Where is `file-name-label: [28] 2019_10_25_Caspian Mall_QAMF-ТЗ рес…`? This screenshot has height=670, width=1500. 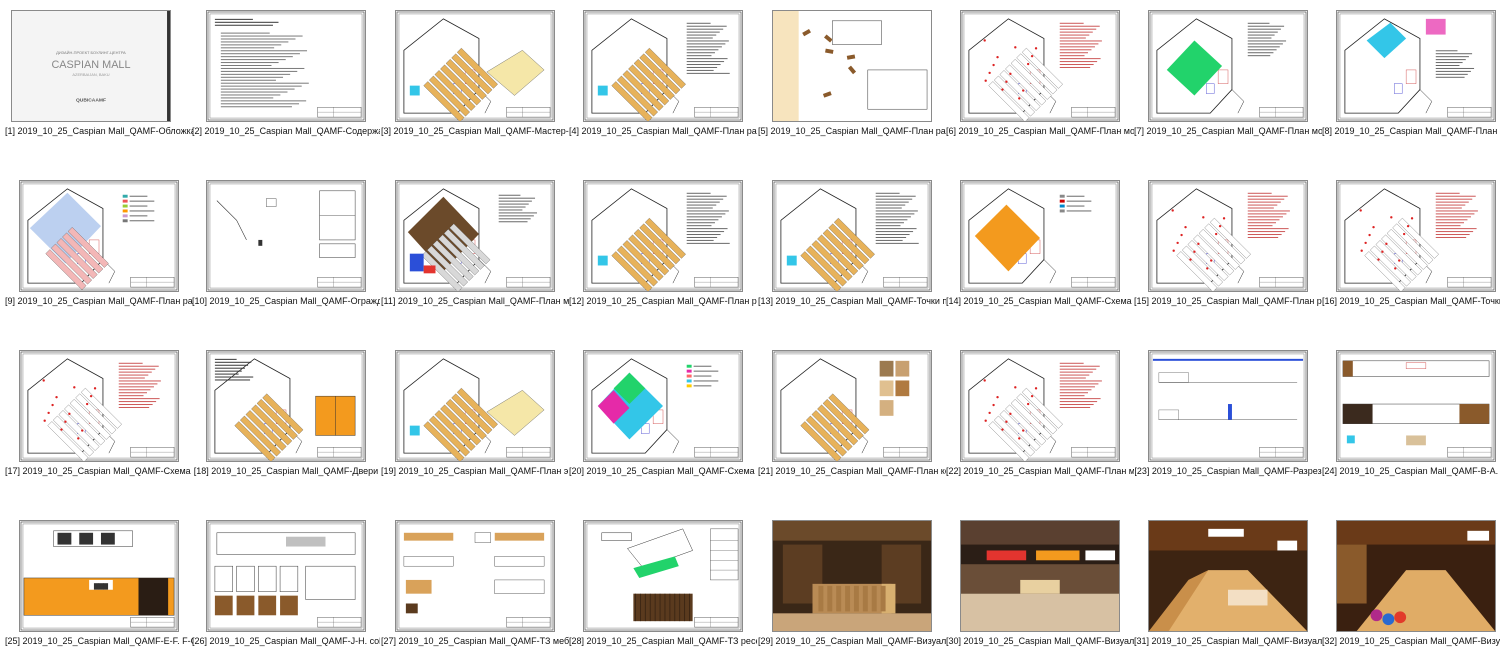 file-name-label: [28] 2019_10_25_Caspian Mall_QAMF-ТЗ рес… is located at coordinates (663, 641).